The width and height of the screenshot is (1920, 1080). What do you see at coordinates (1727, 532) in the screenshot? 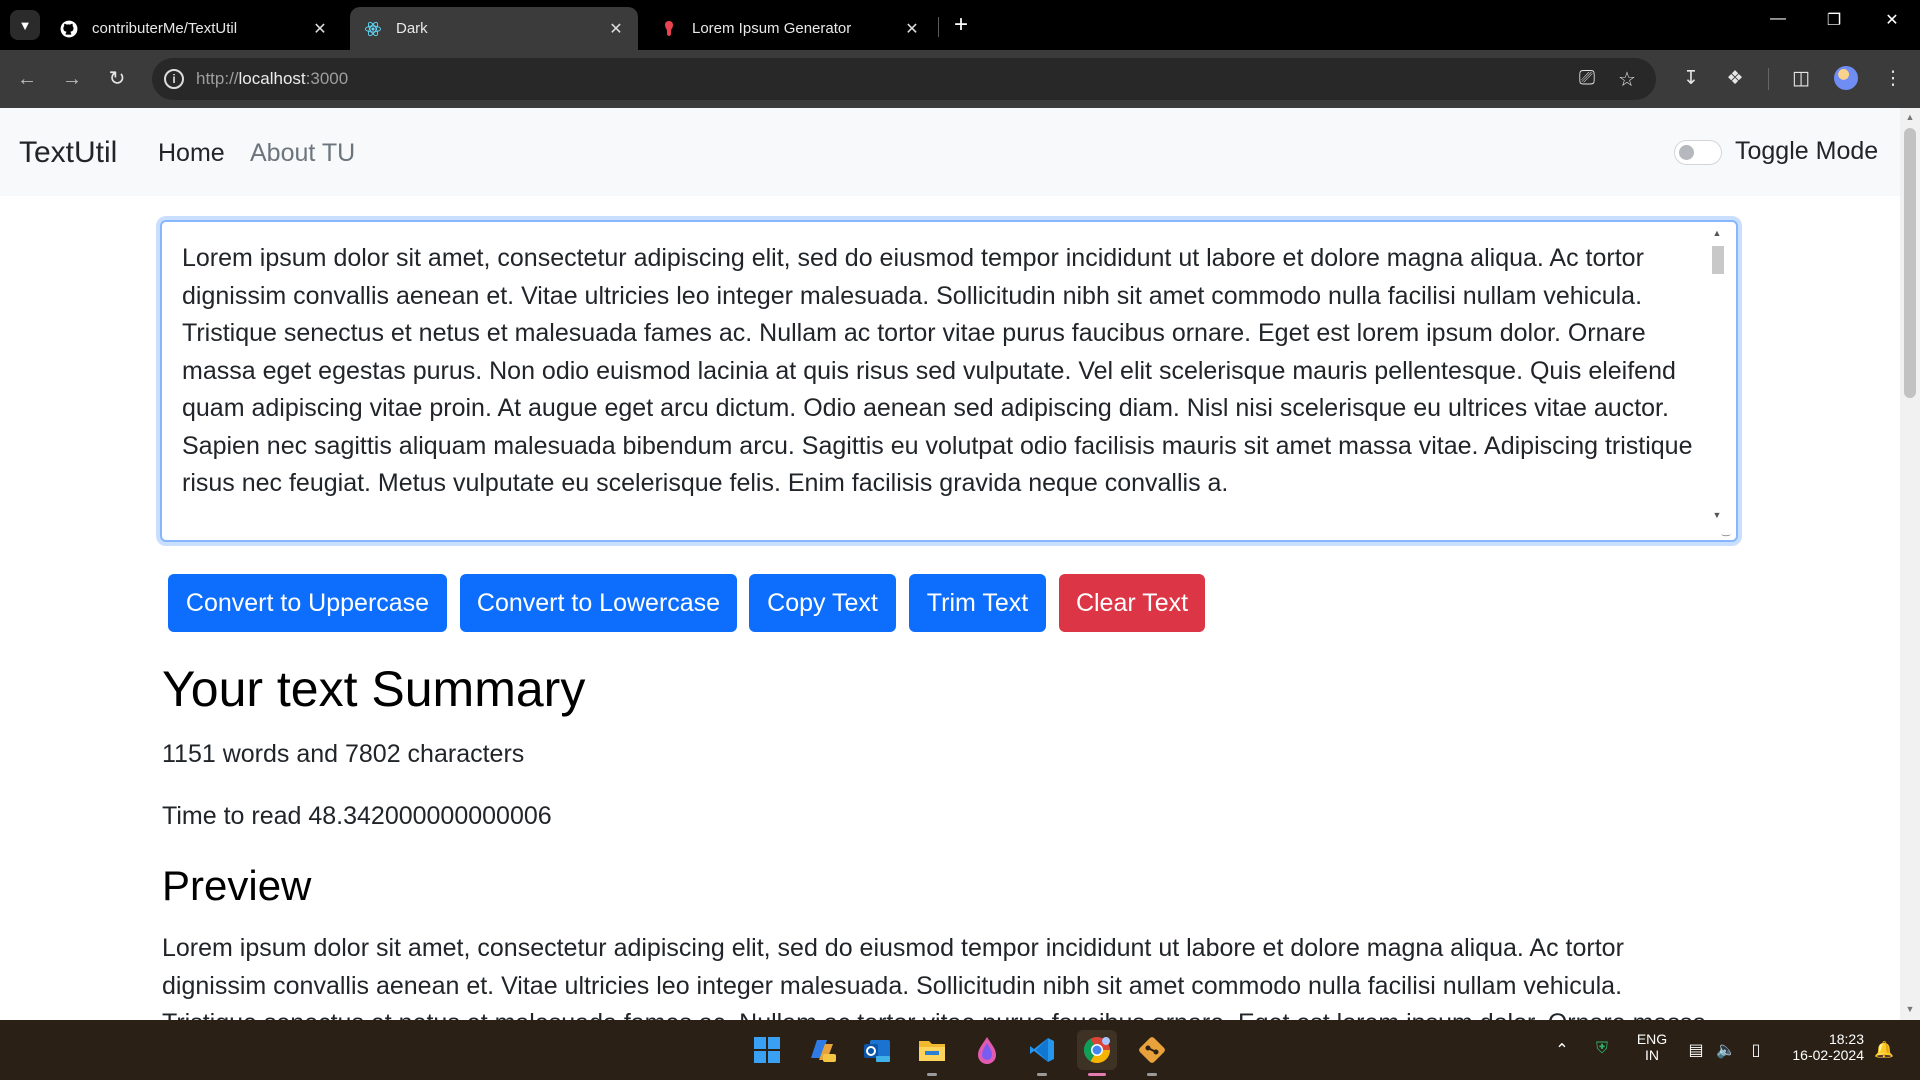
I see `resize-handle-icon: ‿` at bounding box center [1727, 532].